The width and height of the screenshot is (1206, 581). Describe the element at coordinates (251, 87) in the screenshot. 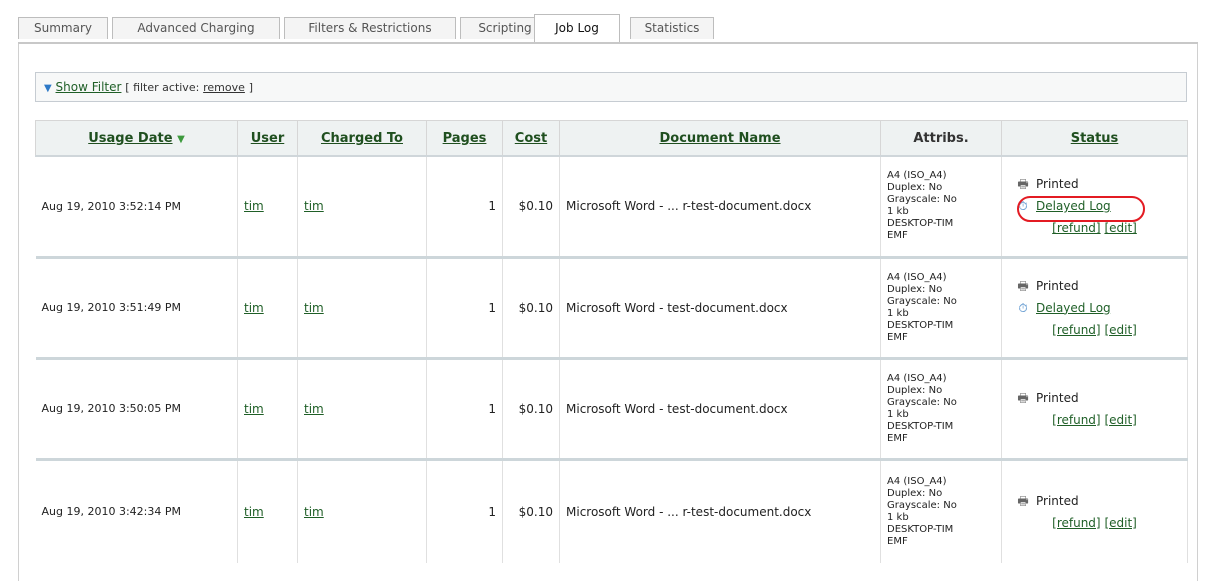

I see `filter-active-close: ]` at that location.